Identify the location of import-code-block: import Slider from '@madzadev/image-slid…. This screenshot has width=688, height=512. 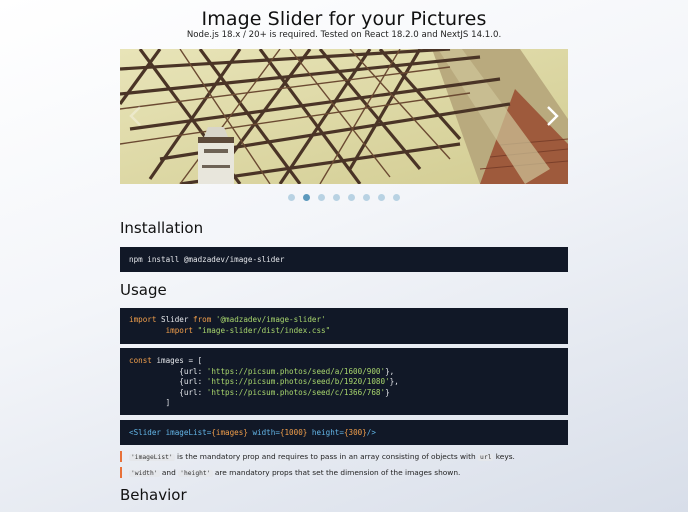
(344, 326).